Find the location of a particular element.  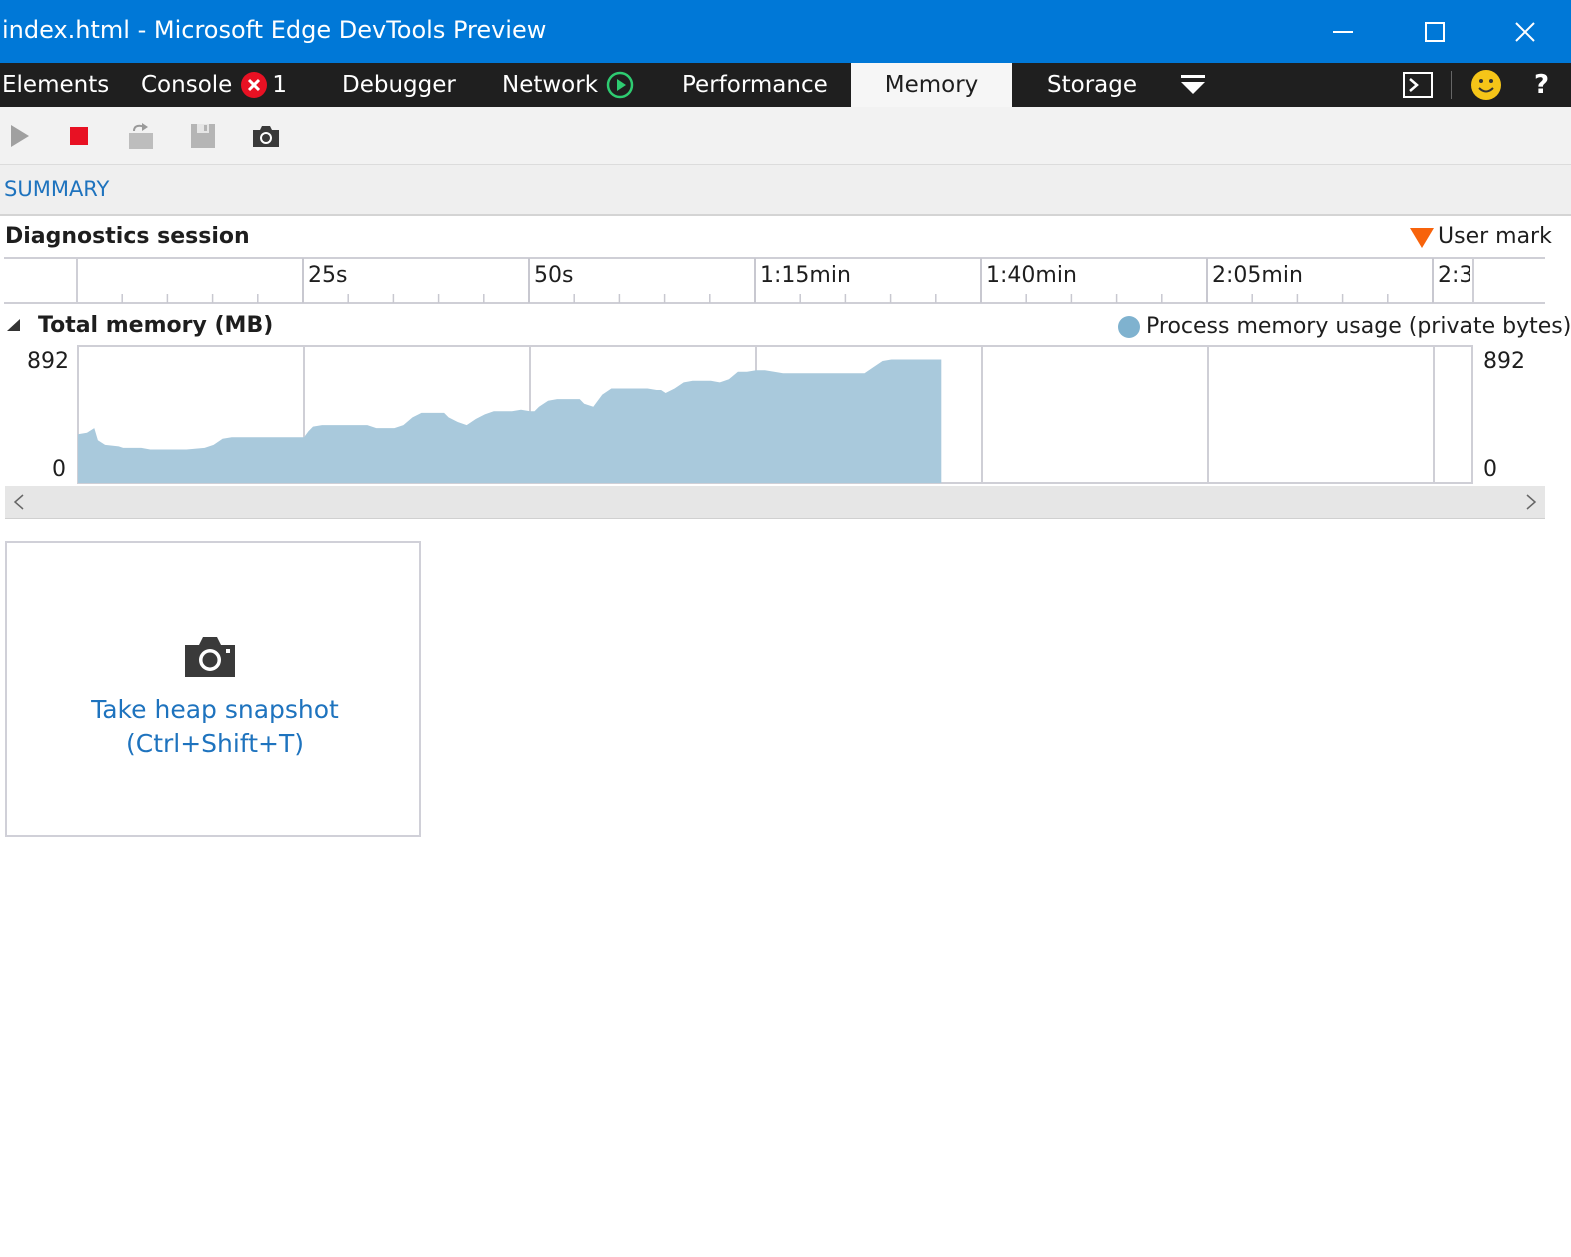

more-tabs-button is located at coordinates (1193, 85).